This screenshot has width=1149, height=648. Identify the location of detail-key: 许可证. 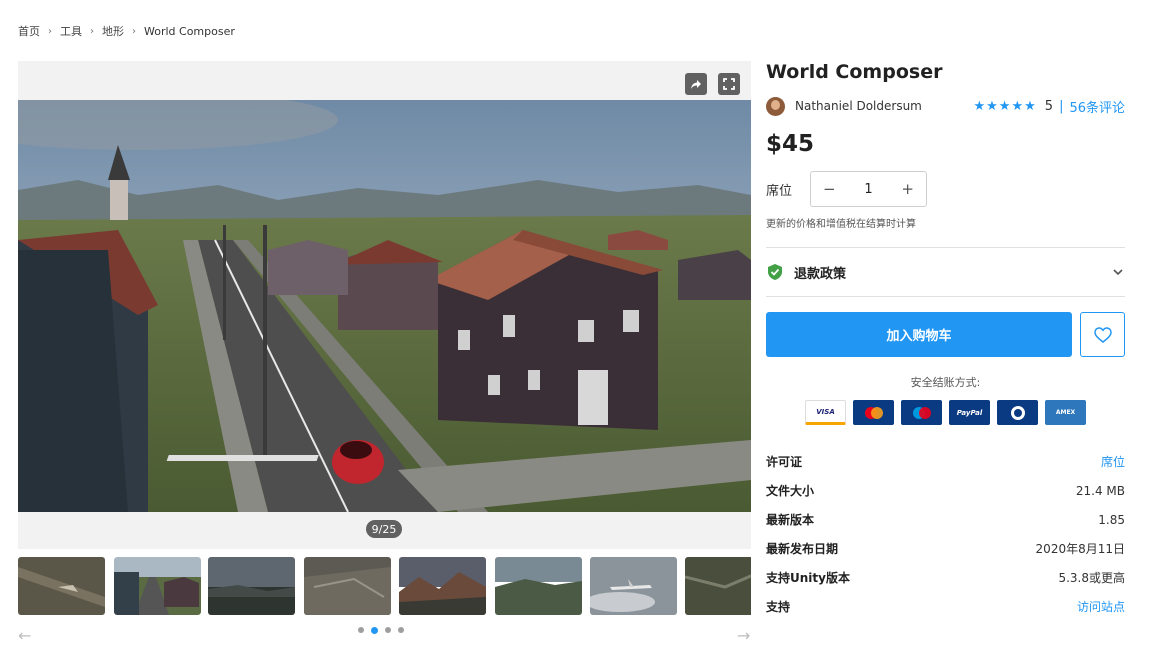
(784, 462).